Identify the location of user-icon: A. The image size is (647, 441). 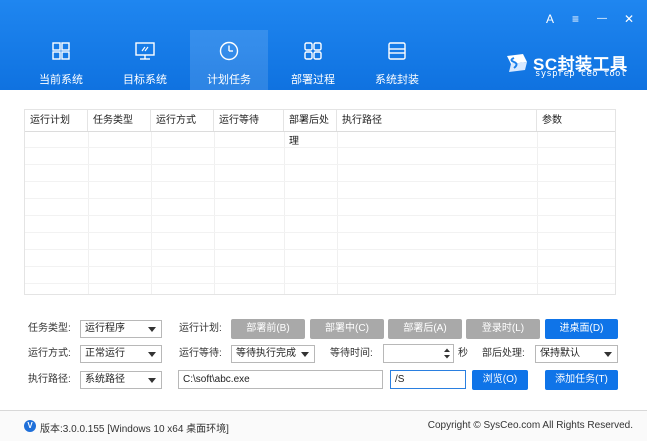
(550, 19).